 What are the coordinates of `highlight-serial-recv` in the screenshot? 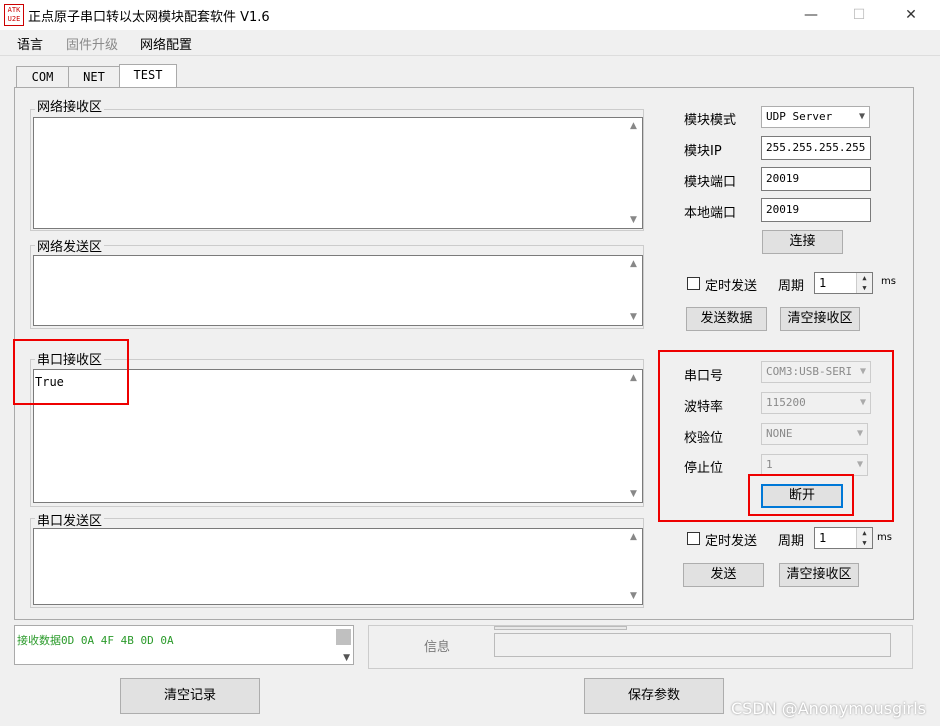 It's located at (71, 372).